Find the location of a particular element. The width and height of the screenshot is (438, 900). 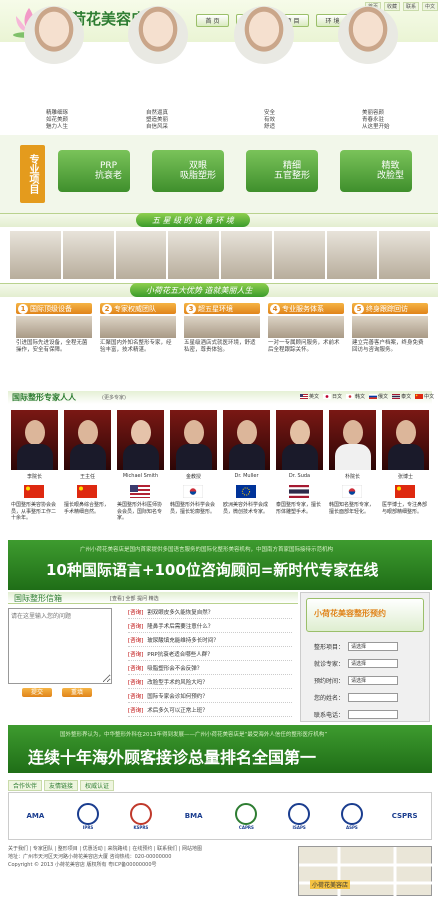

advantage-card: 5 终身跟踪回访 建立完善客户档案，终身免费回访与咨询服务。 is located at coordinates (390, 342).